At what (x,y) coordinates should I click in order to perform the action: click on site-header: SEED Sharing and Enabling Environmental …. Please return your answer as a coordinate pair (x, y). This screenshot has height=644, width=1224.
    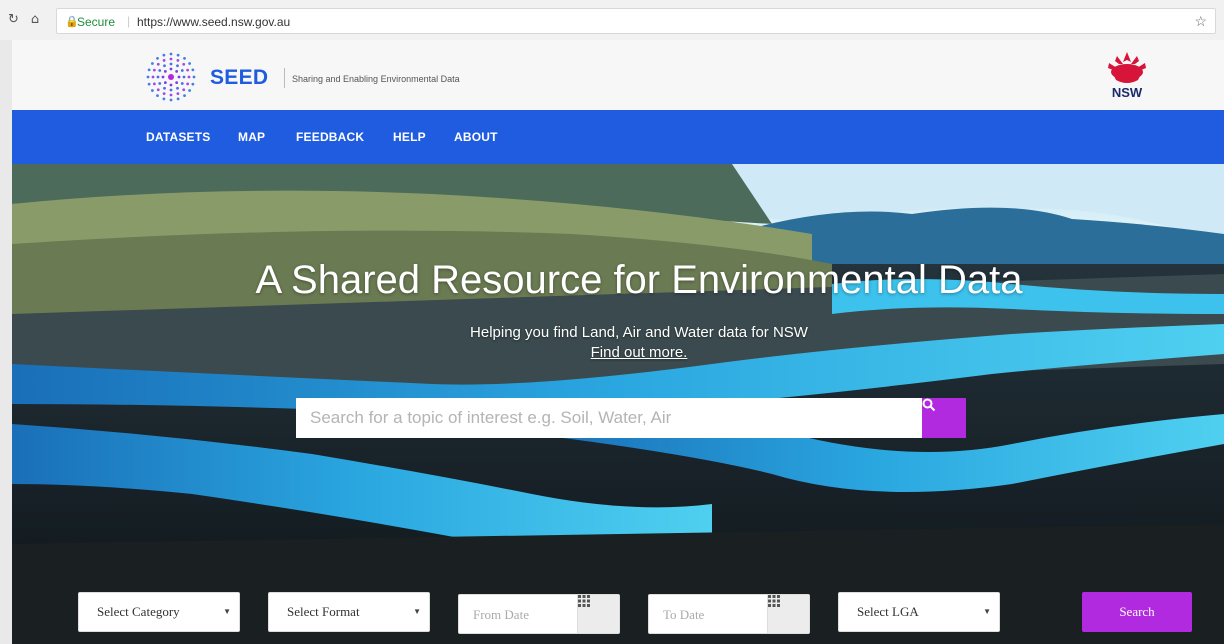
    Looking at the image, I should click on (618, 75).